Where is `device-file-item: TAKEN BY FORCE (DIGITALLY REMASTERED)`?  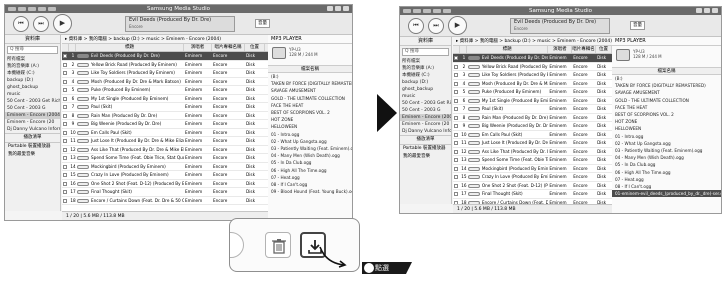 device-file-item: TAKEN BY FORCE (DIGITALLY REMASTERED) is located at coordinates (310, 83).